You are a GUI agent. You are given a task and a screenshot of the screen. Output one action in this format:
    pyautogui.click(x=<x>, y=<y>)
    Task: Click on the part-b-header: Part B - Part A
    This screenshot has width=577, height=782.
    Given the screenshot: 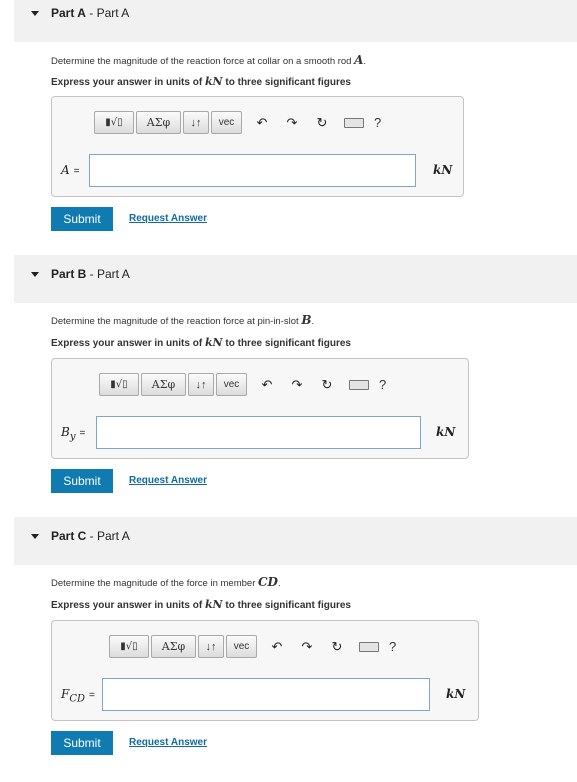 What is the action you would take?
    pyautogui.click(x=295, y=279)
    